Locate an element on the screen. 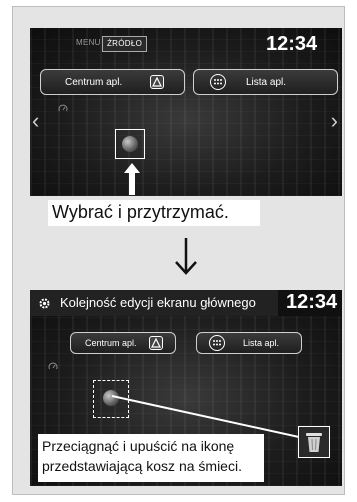  down-arrow-icon is located at coordinates (186, 256).